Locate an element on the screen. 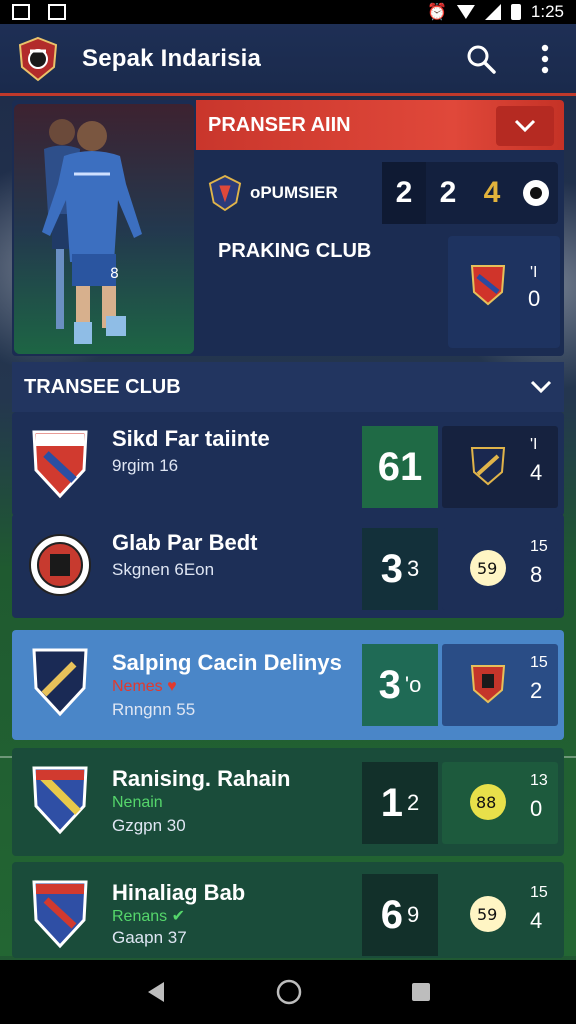  search-icon is located at coordinates (481, 59).